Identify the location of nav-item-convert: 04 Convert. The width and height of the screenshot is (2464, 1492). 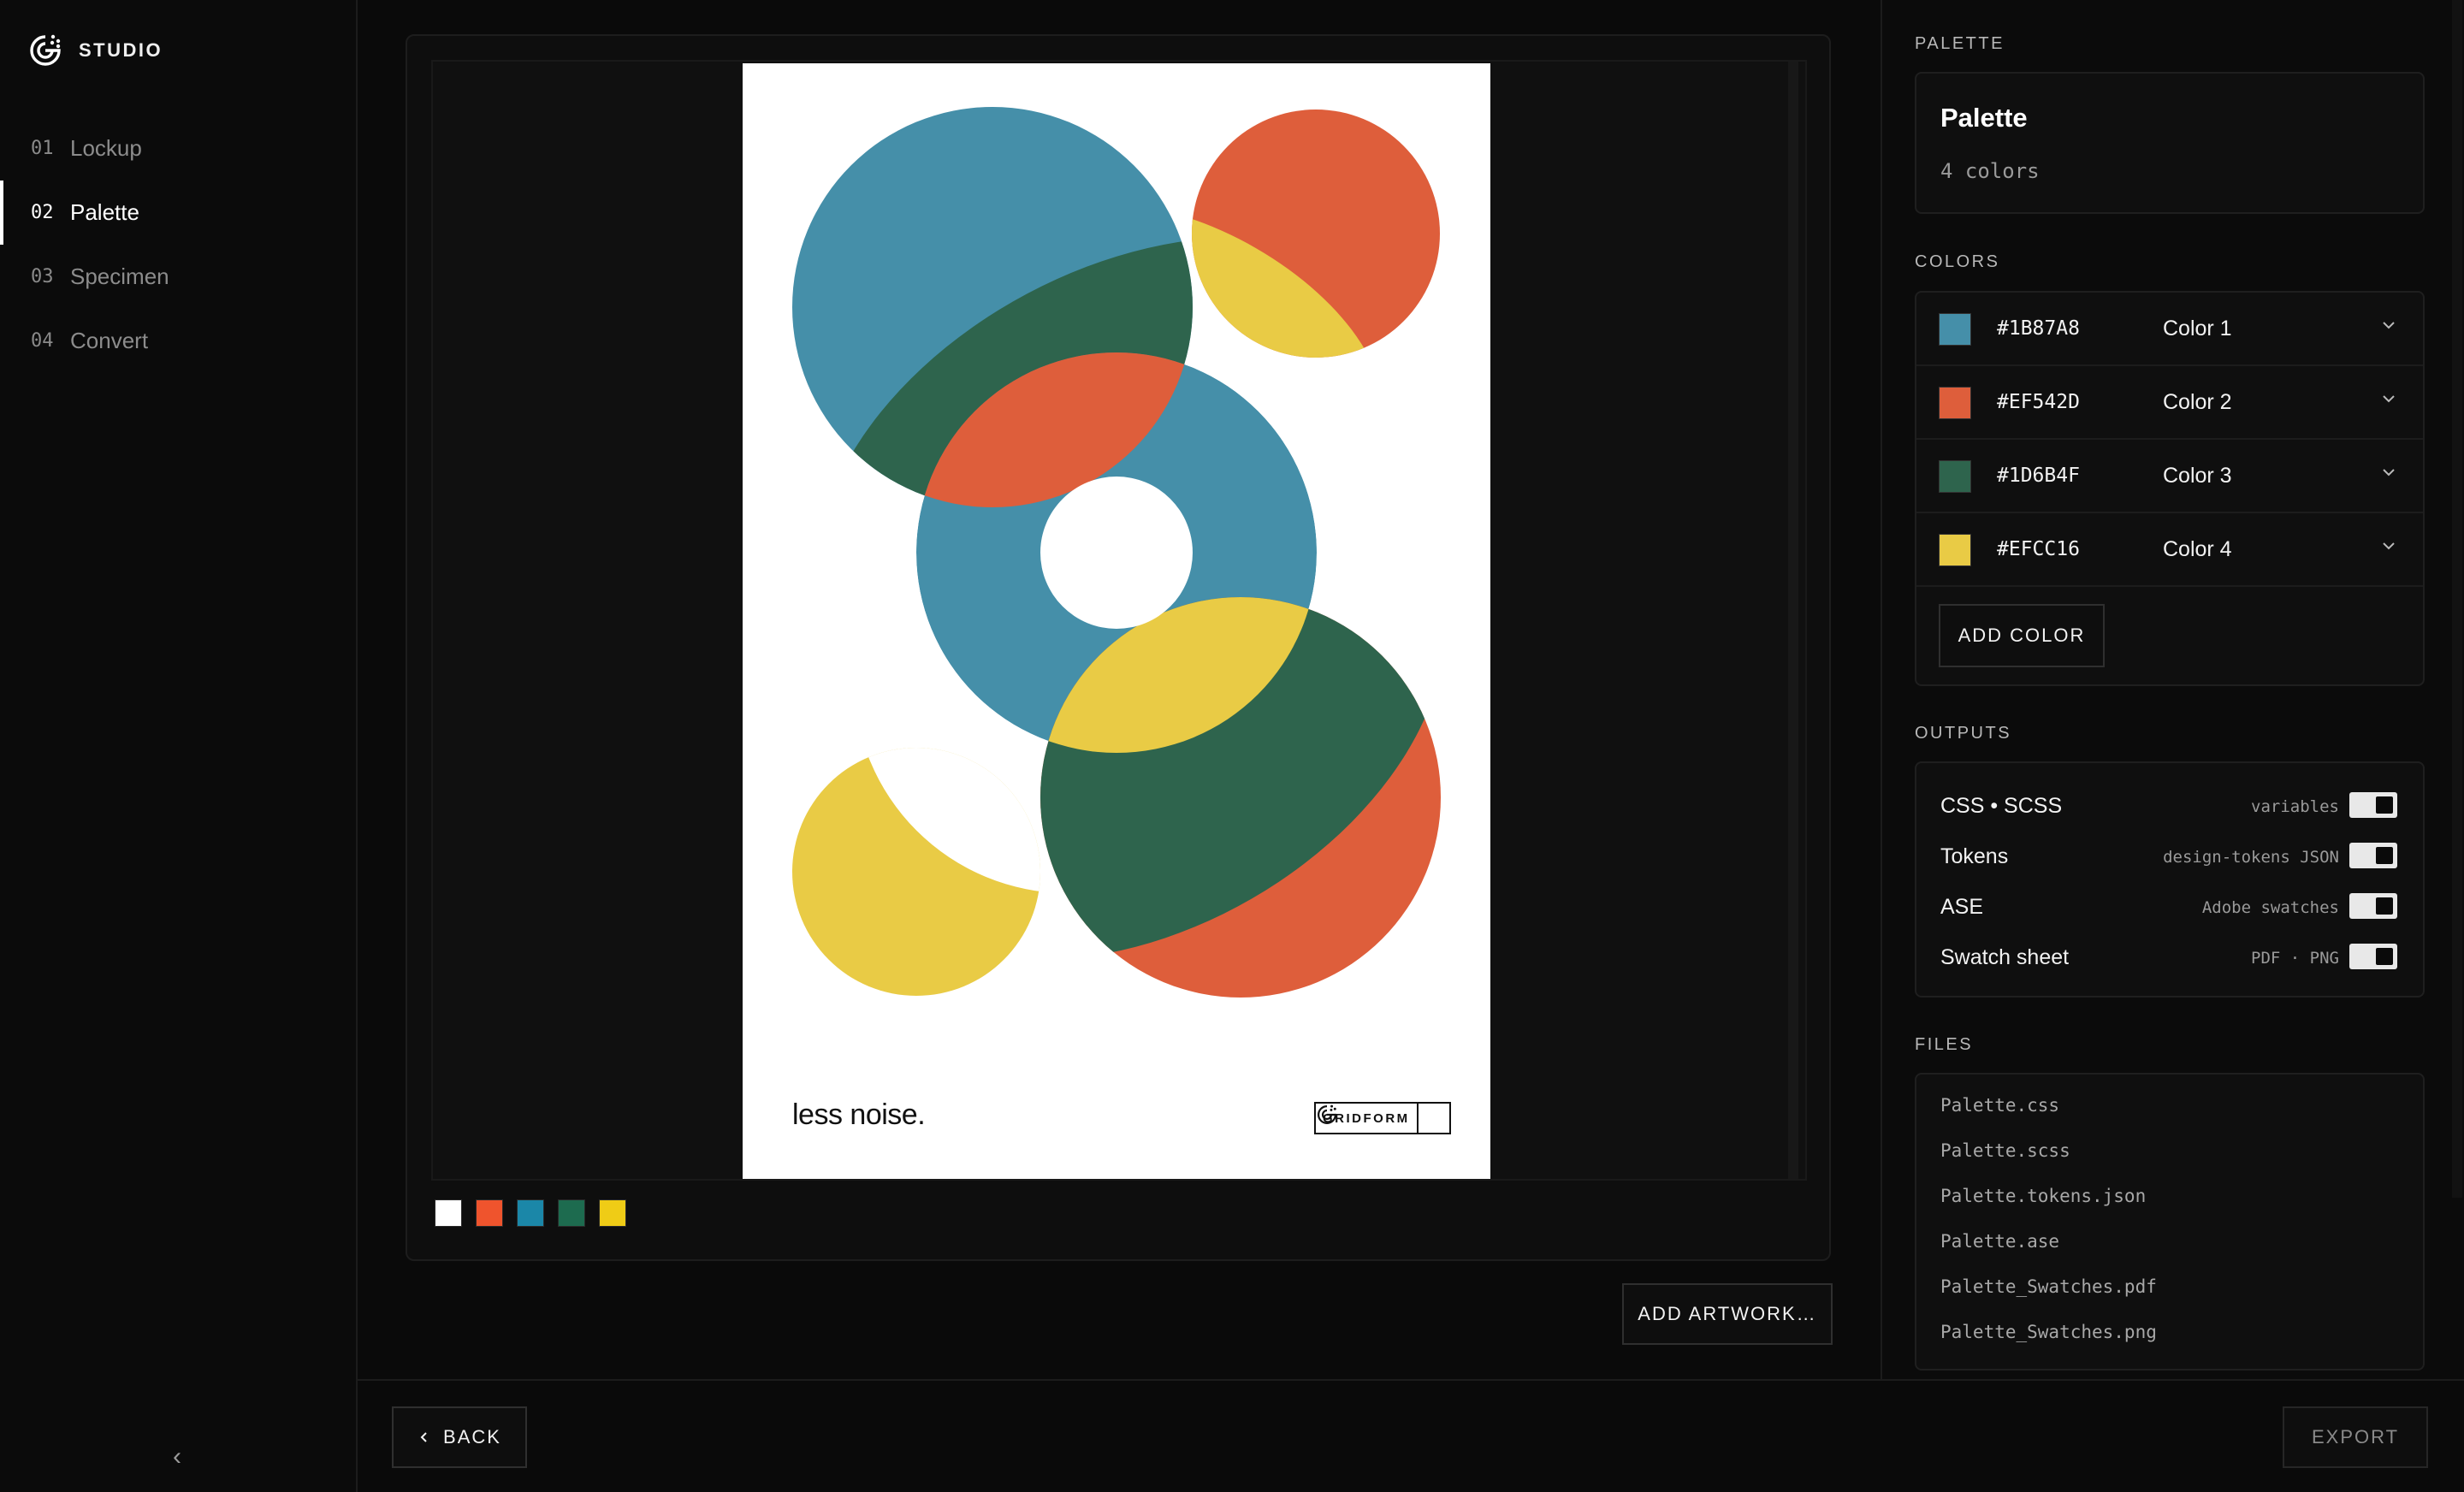
(178, 341).